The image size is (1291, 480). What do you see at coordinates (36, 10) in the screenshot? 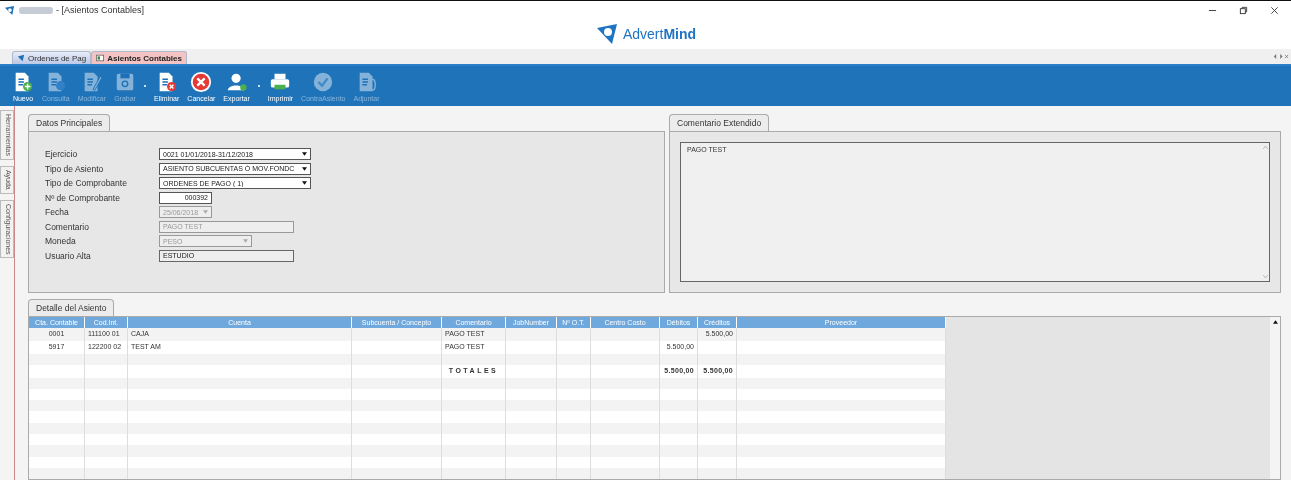
I see `blurred-text` at bounding box center [36, 10].